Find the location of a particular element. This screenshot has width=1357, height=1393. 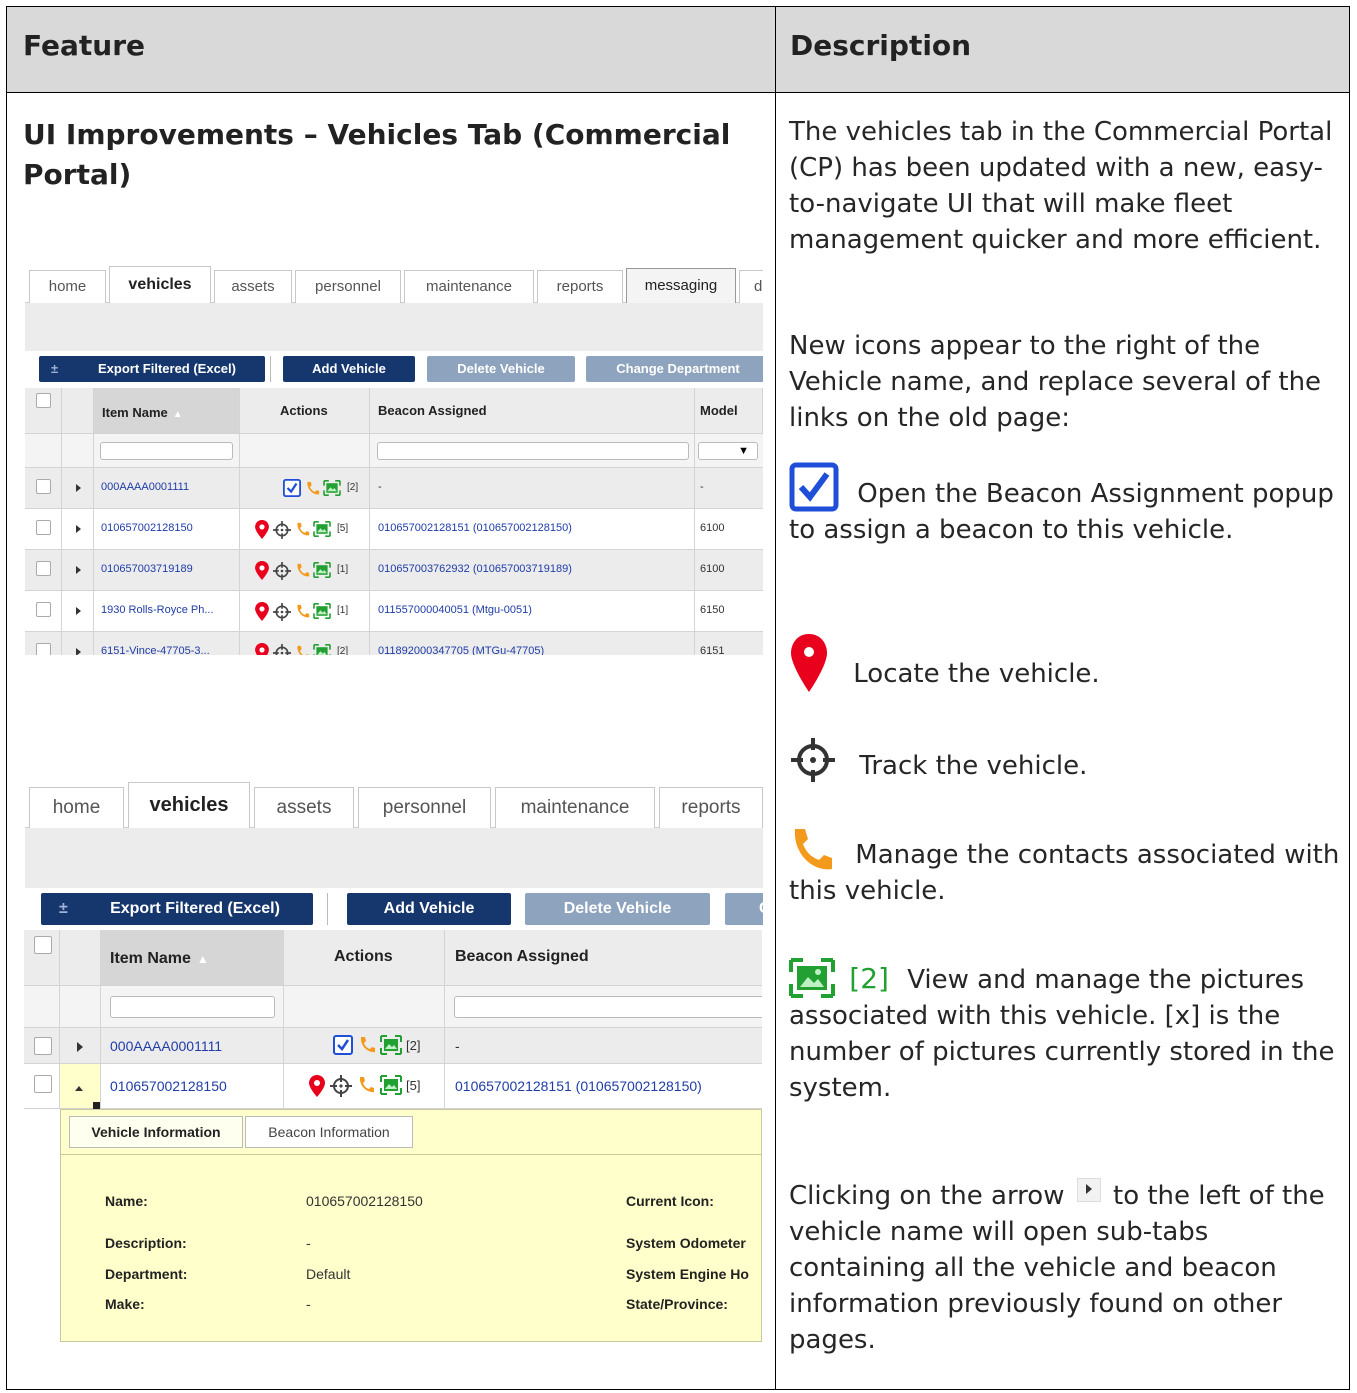

beacon-link: 011557000040051 (Mtgu-0051) is located at coordinates (455, 610).